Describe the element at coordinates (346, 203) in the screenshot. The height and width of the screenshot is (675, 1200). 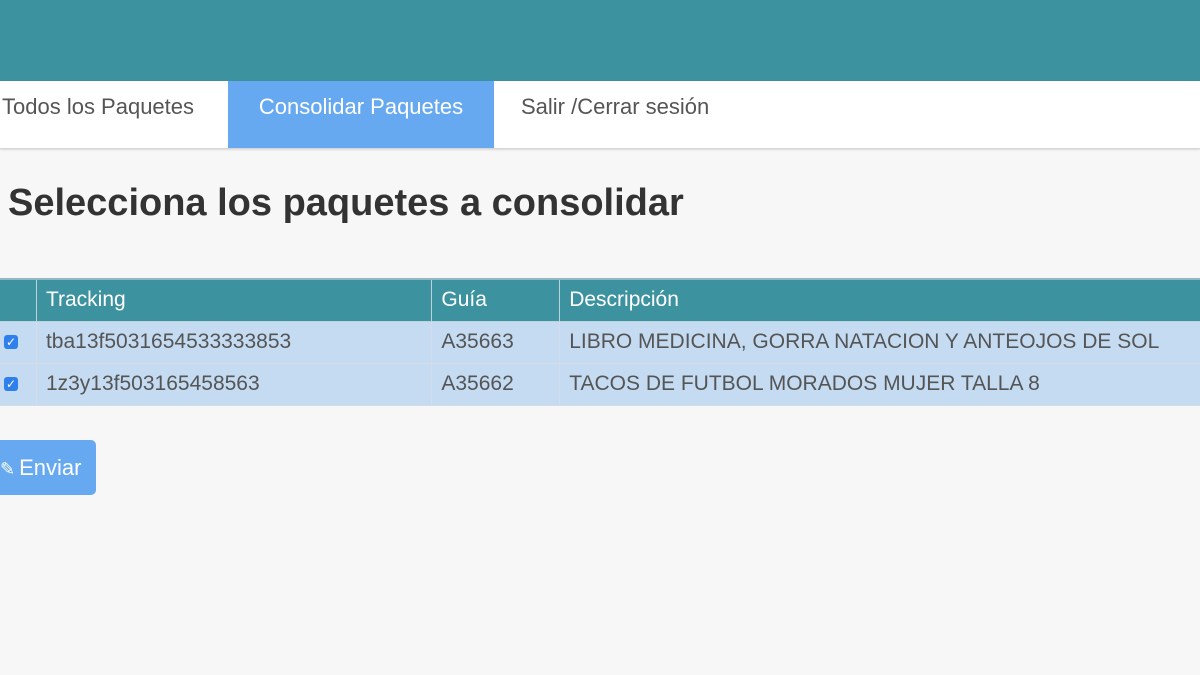
I see `page-title: Selecciona los paquetes a consolidar` at that location.